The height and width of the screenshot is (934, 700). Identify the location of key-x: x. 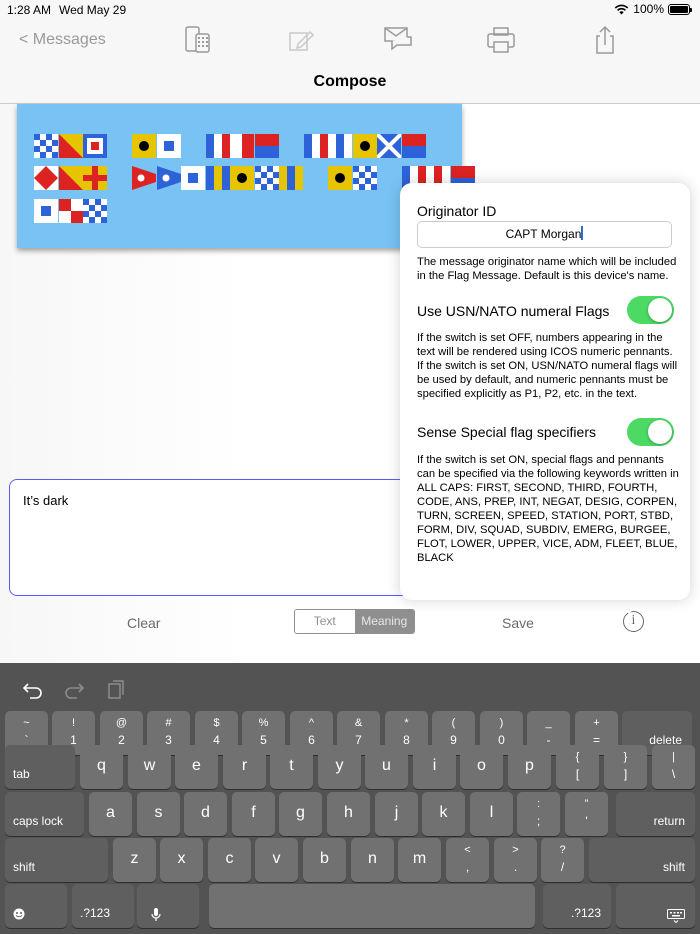
(181, 860).